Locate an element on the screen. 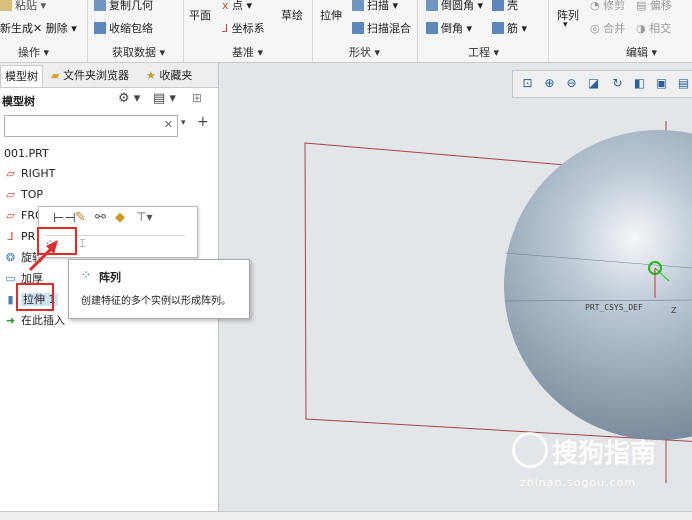  star-icon: ★ is located at coordinates (151, 75).